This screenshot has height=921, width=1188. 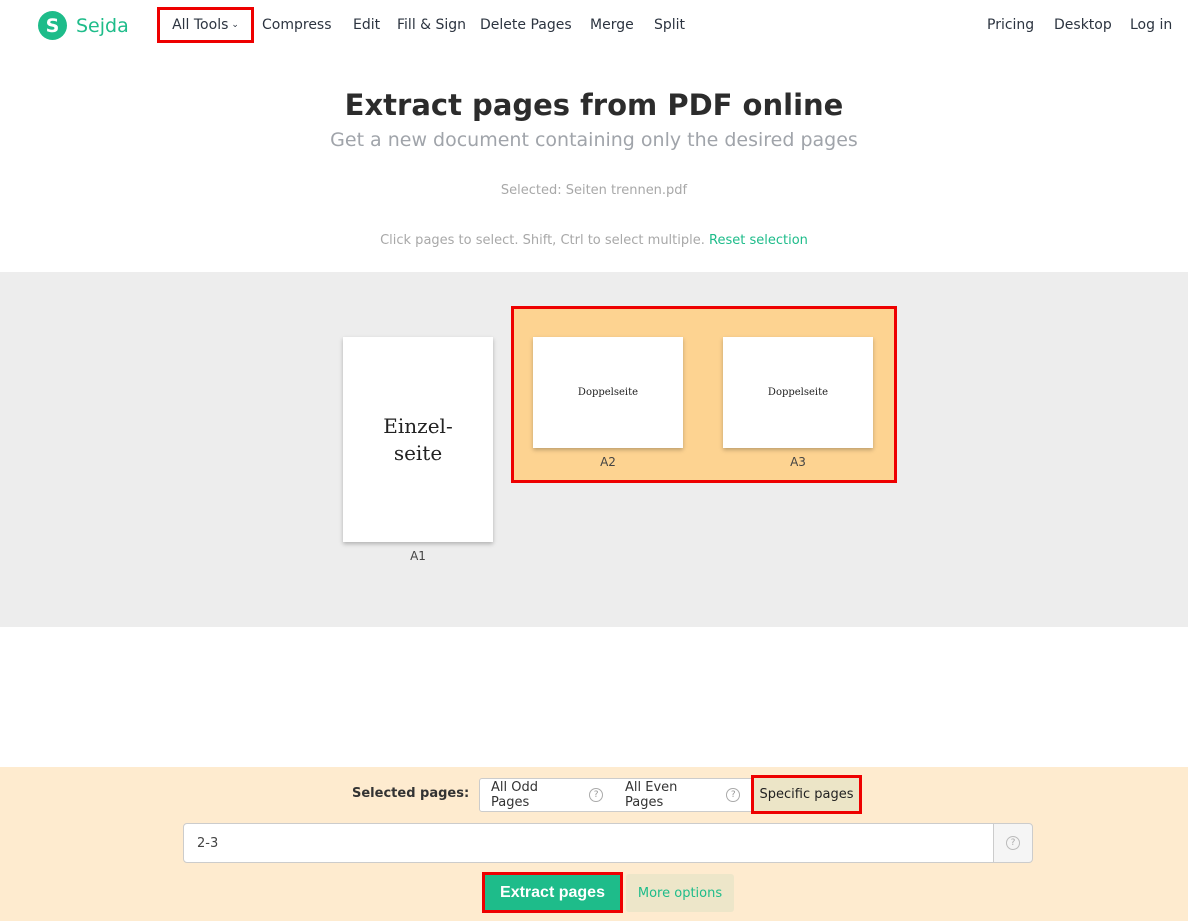 What do you see at coordinates (594, 105) in the screenshot?
I see `page-title: Extract pages from PDF online` at bounding box center [594, 105].